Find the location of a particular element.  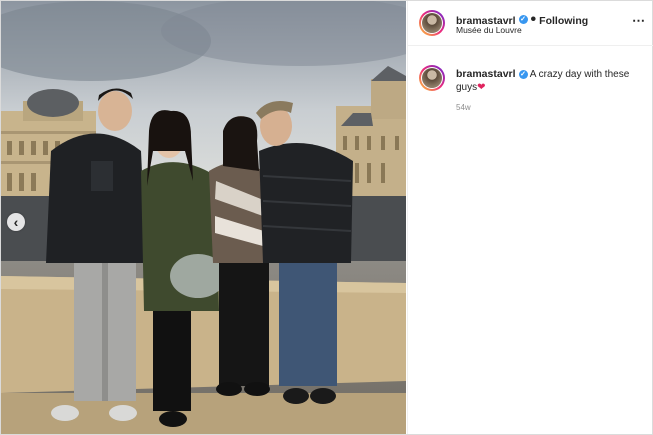

caption-verified-badge-icon: ✓ is located at coordinates (523, 74).